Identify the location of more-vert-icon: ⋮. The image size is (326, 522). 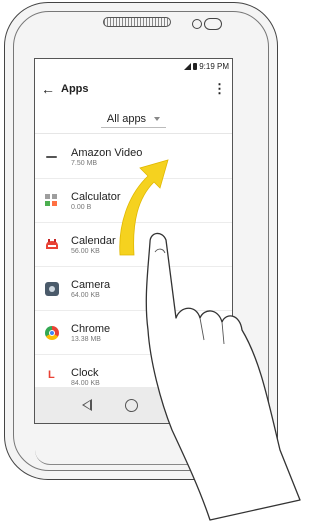
(219, 89).